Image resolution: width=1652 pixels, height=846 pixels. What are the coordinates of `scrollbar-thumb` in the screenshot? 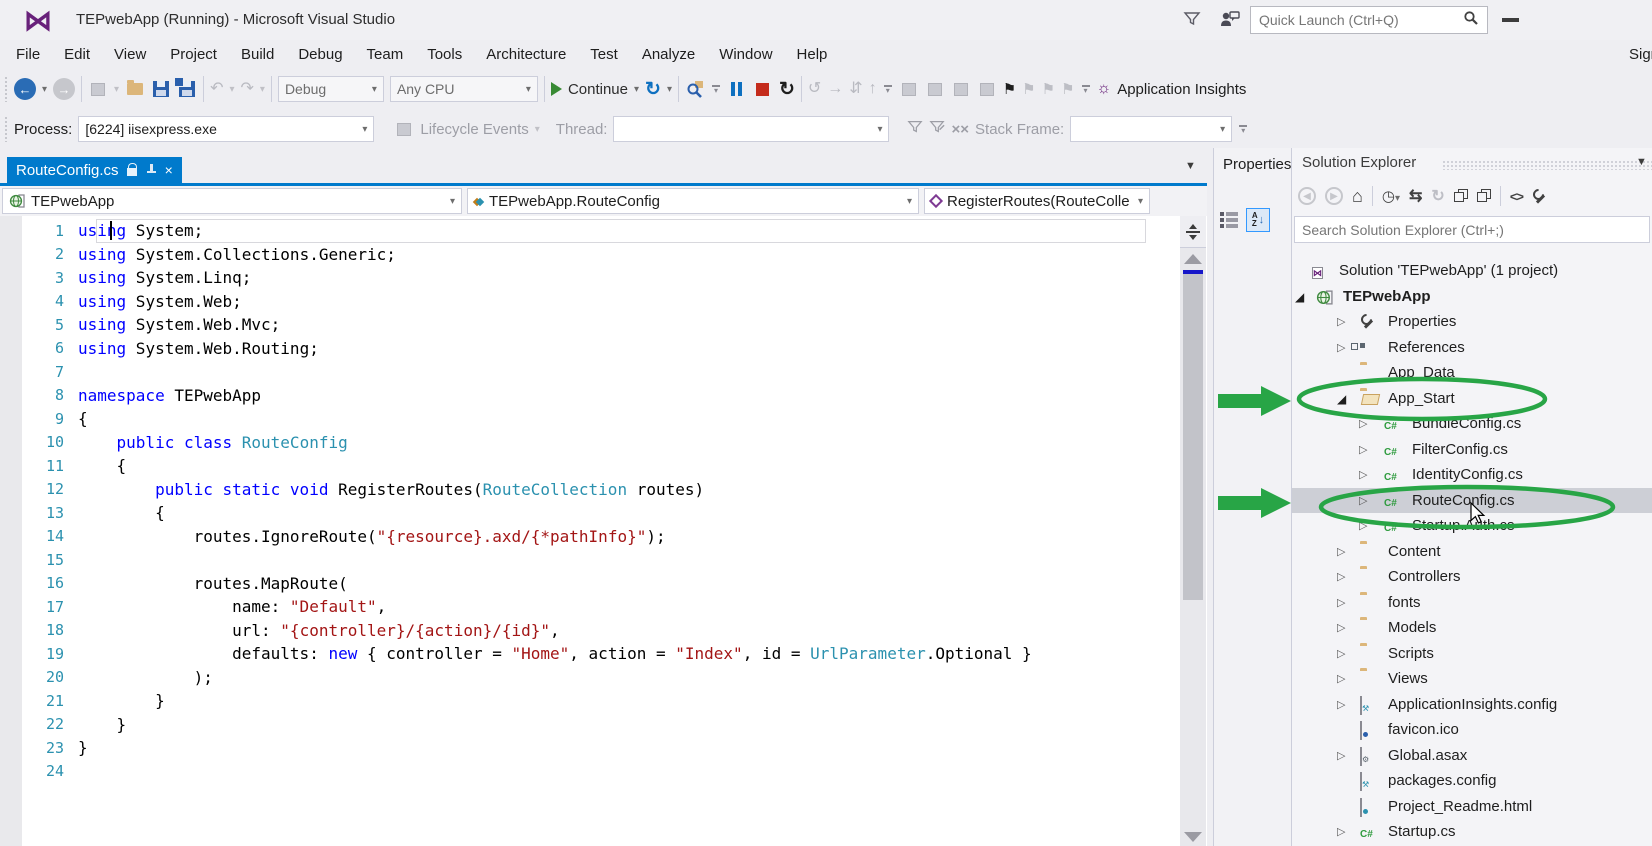 It's located at (1193, 435).